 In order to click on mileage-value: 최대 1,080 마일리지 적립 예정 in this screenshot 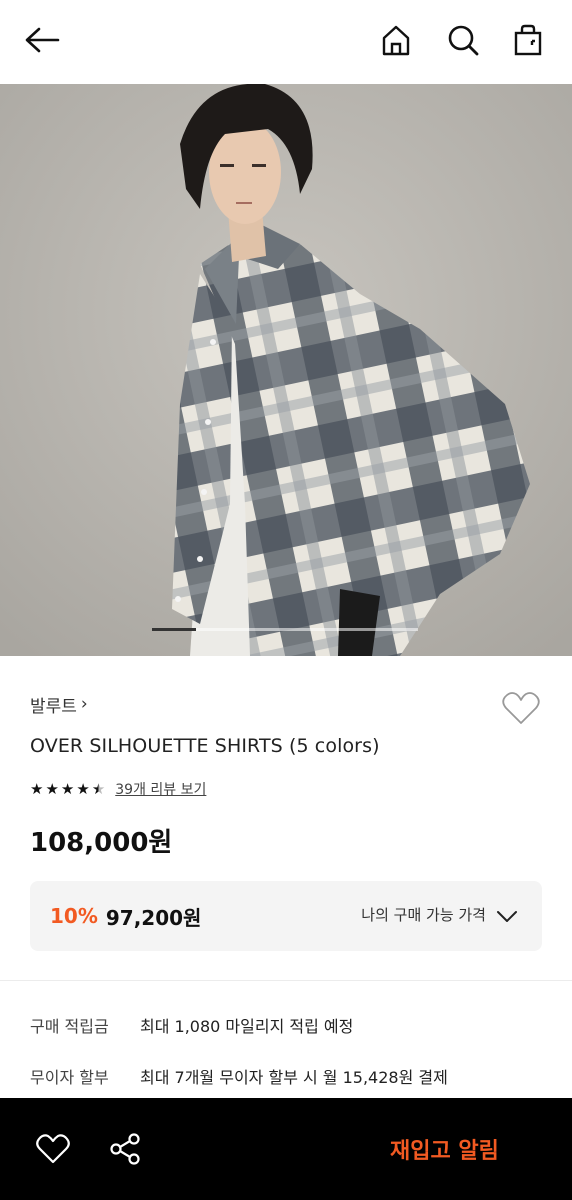, I will do `click(247, 1026)`.